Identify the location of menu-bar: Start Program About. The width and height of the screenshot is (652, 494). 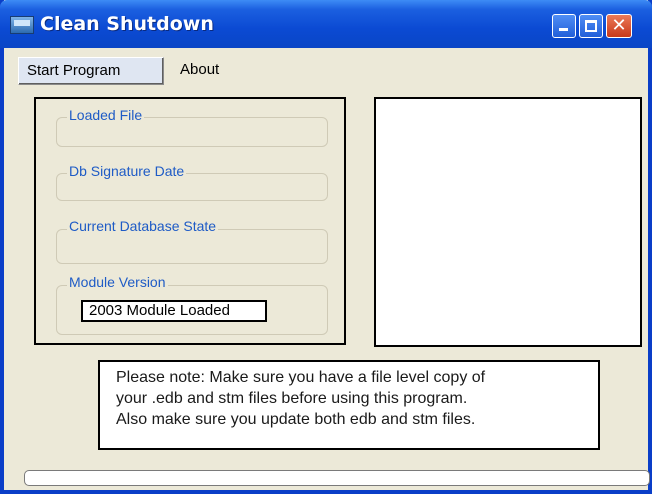
(326, 69).